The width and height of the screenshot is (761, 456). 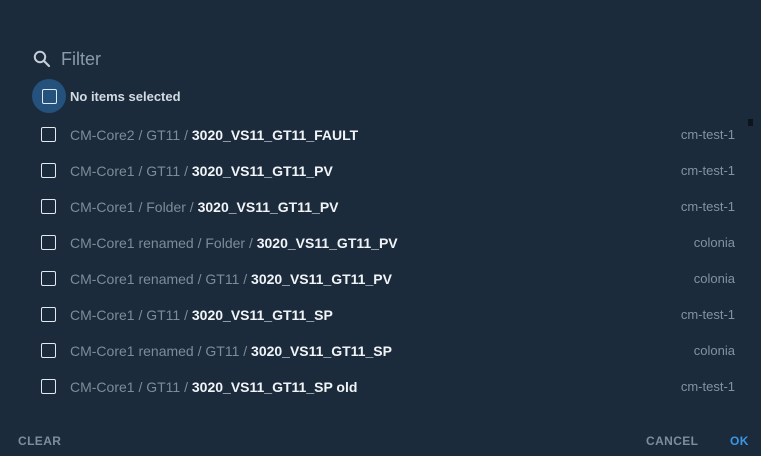 What do you see at coordinates (39, 441) in the screenshot?
I see `clear-button: CLEAR` at bounding box center [39, 441].